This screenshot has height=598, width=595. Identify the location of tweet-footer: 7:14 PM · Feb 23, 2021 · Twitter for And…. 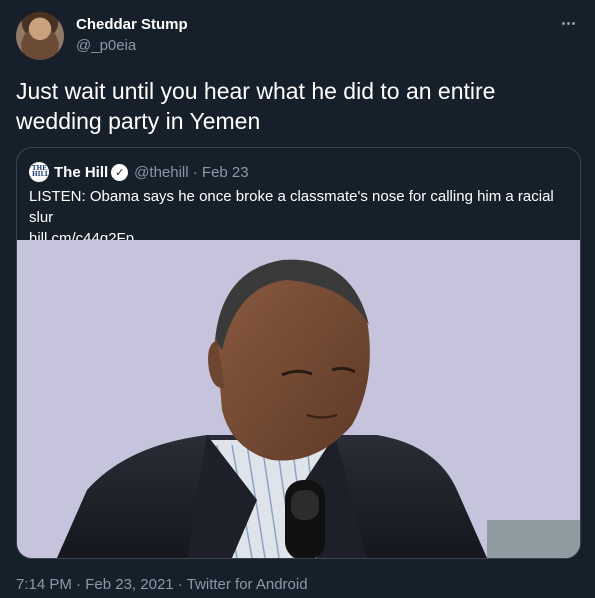
(162, 585).